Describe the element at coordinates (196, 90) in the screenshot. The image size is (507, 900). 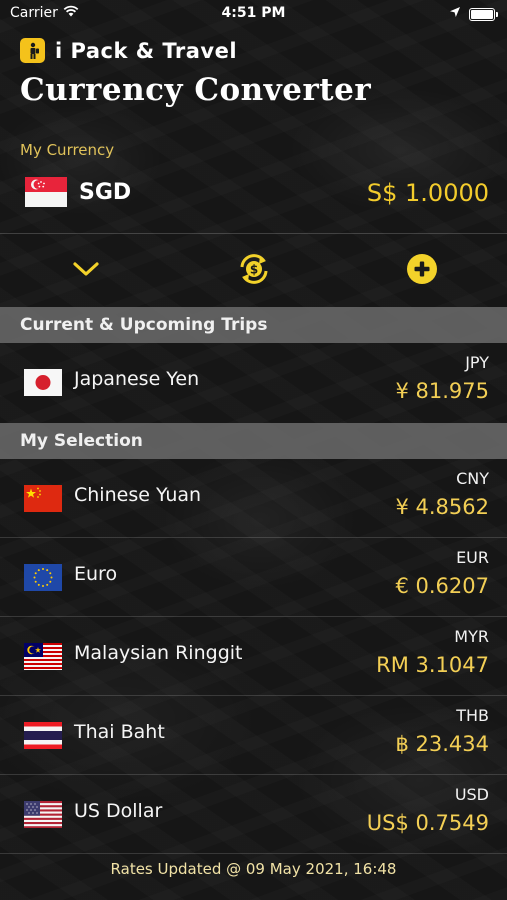
I see `page-title: Currency Converter` at that location.